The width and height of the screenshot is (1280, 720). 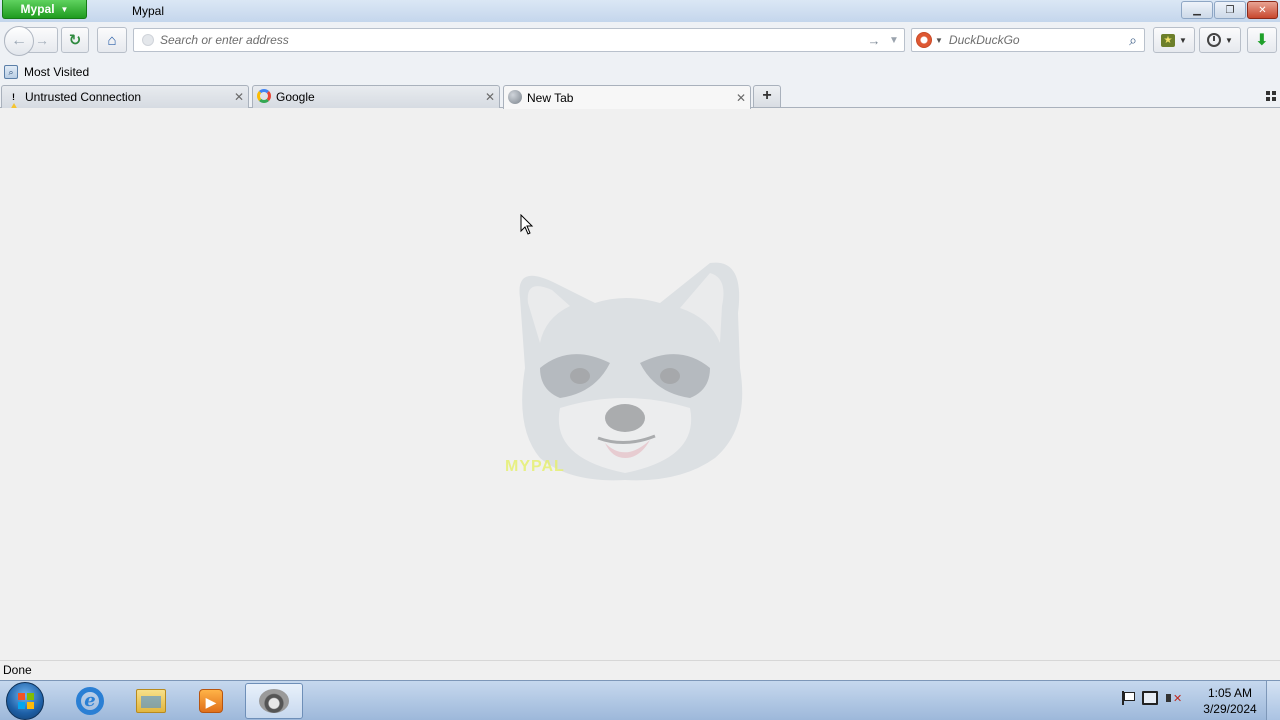 I want to click on title-bar: Mypal ▼ Mypal ▁ ❐ ✕, so click(x=640, y=11).